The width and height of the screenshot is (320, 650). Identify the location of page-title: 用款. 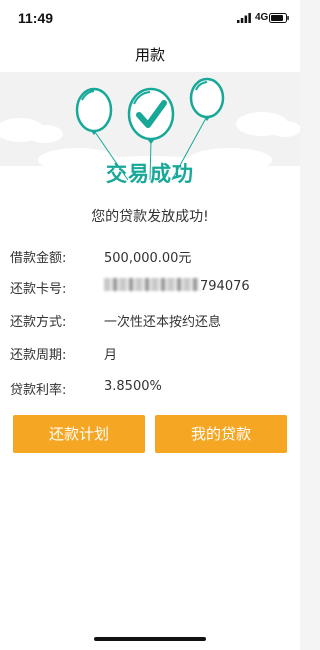
(149, 55).